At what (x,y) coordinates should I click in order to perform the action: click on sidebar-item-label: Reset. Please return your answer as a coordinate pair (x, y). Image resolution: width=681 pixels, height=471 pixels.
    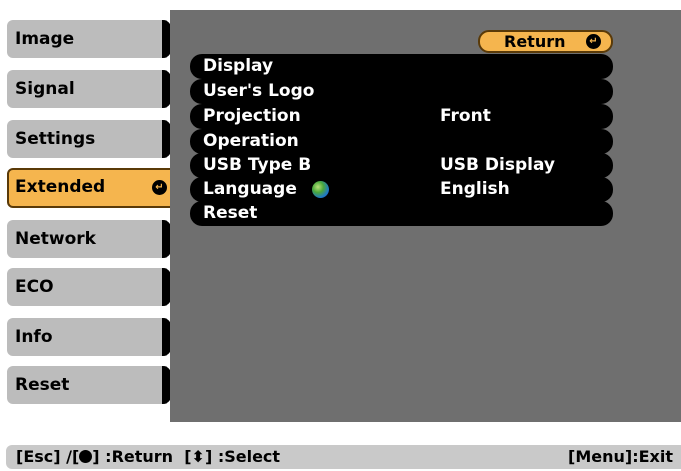
    Looking at the image, I should click on (42, 385).